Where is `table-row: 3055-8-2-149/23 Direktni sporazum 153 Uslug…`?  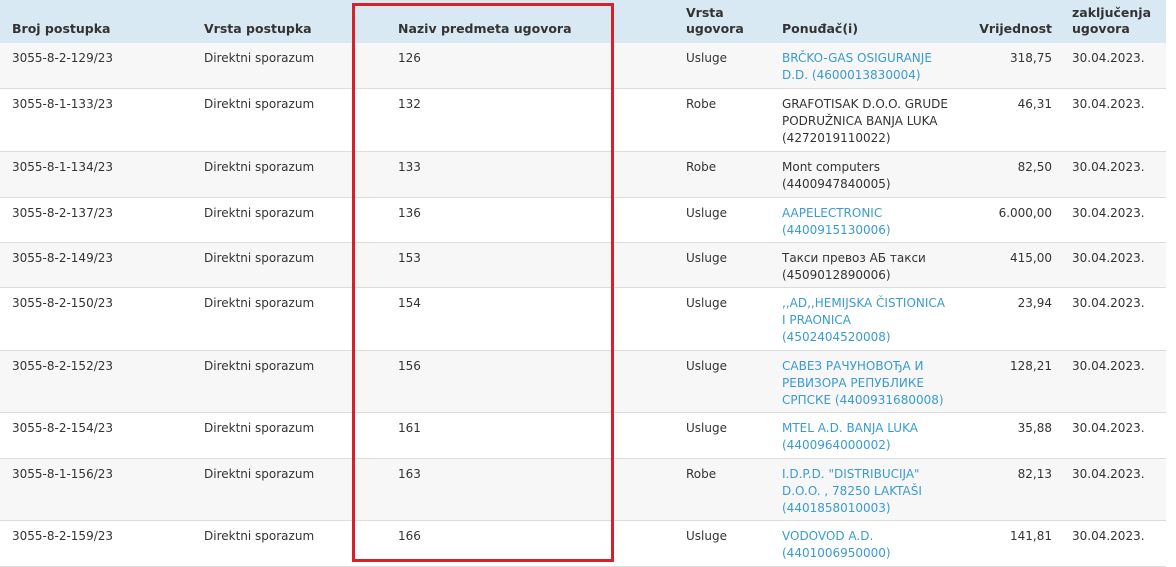 table-row: 3055-8-2-149/23 Direktni sporazum 153 Uslug… is located at coordinates (583, 265).